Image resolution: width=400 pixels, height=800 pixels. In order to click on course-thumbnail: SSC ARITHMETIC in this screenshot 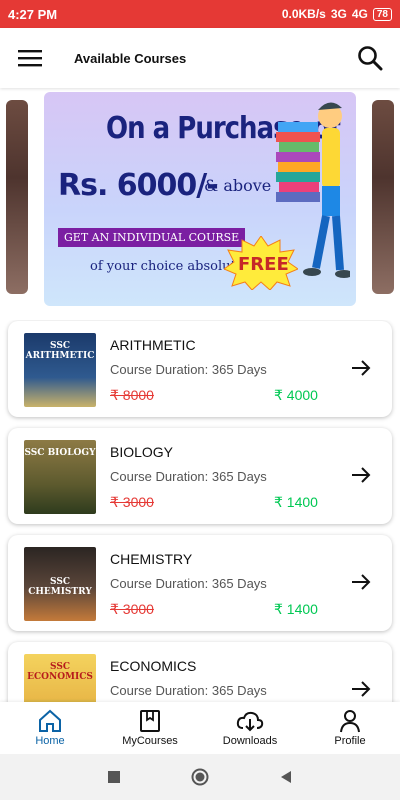, I will do `click(60, 370)`.